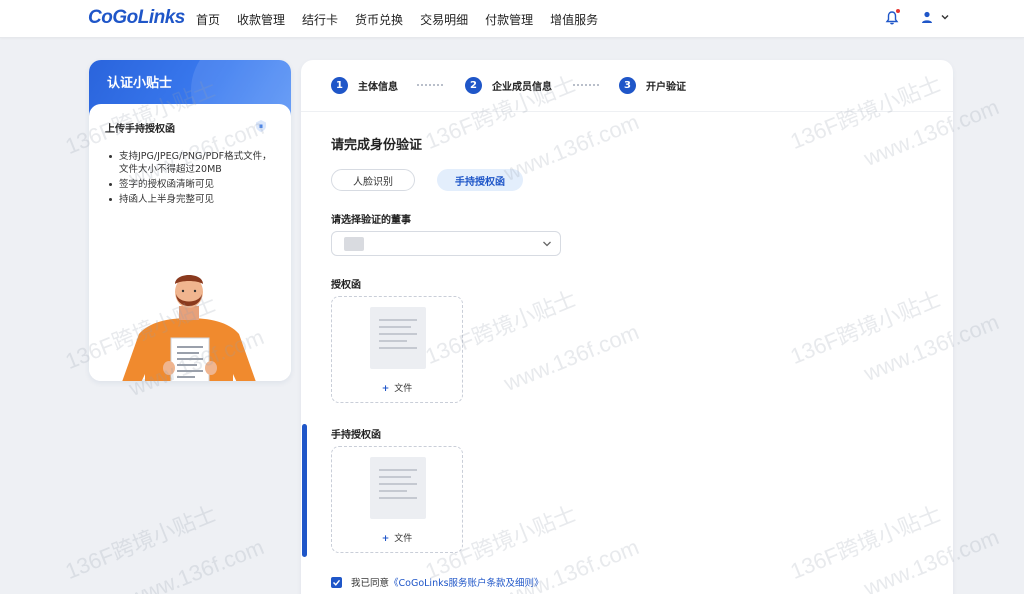  Describe the element at coordinates (509, 19) in the screenshot. I see `nav-item-payments: 付款管理` at that location.